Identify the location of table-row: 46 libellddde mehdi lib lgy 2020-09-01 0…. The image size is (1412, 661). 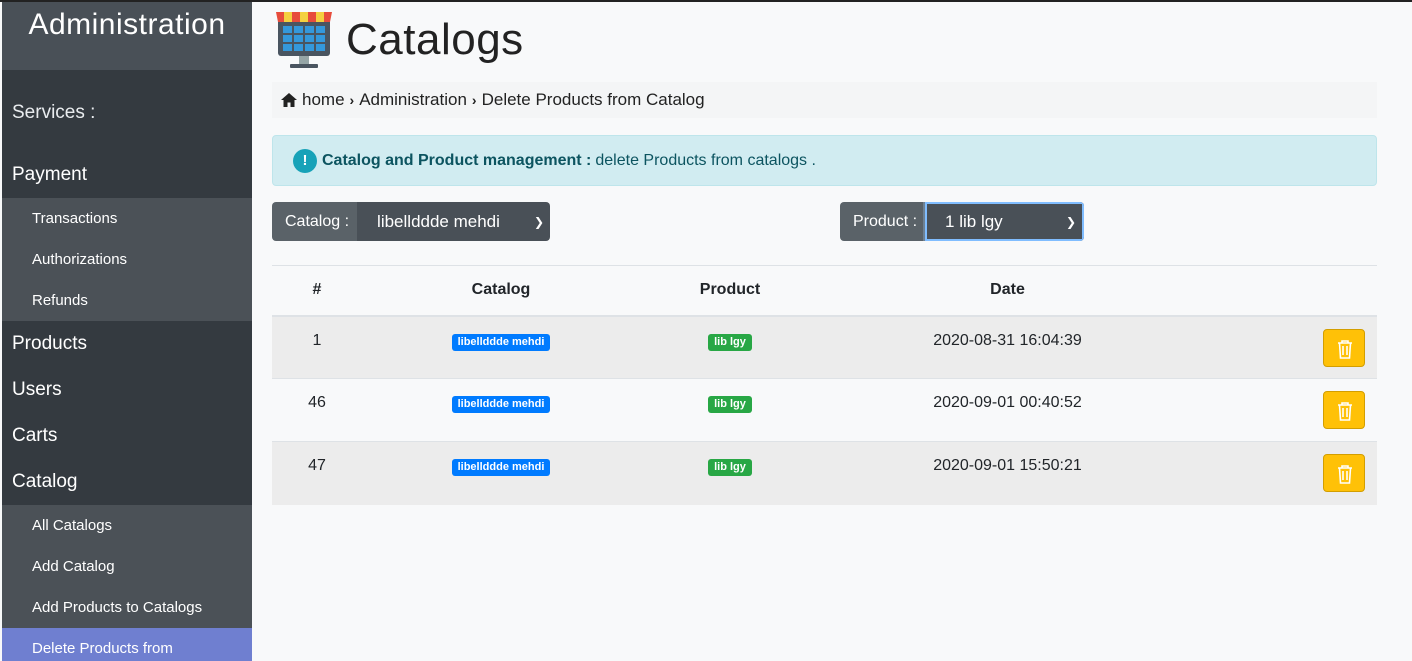
(824, 410).